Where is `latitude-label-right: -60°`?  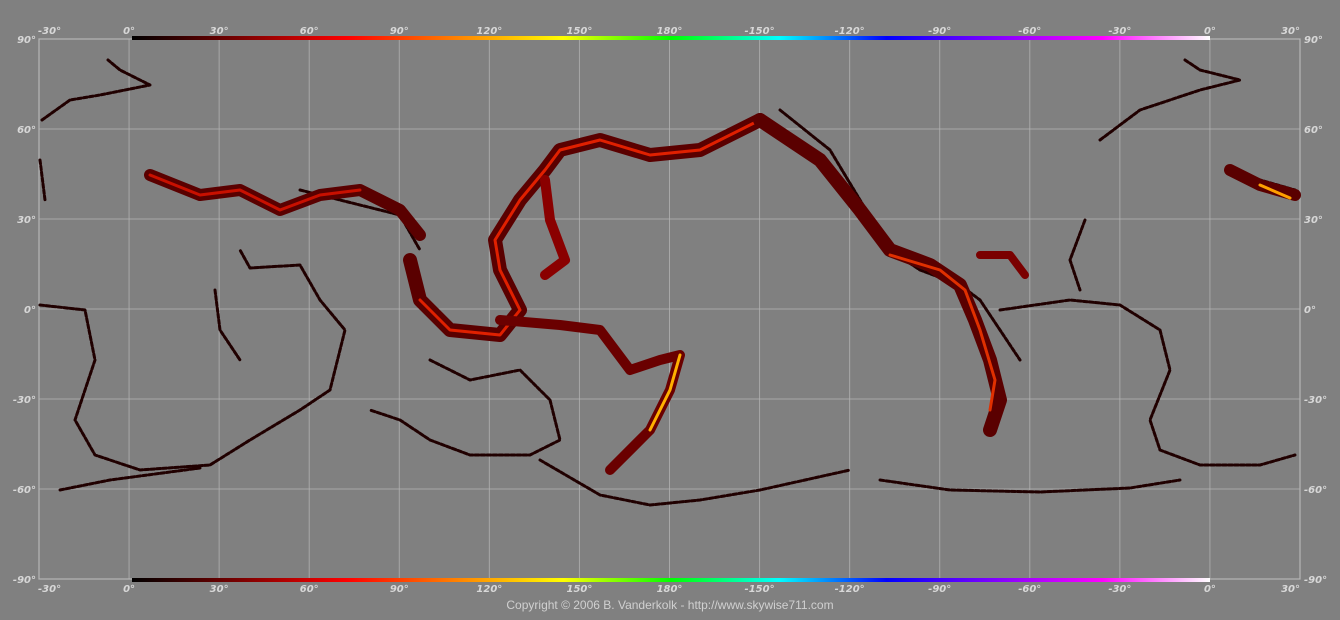 latitude-label-right: -60° is located at coordinates (1315, 490).